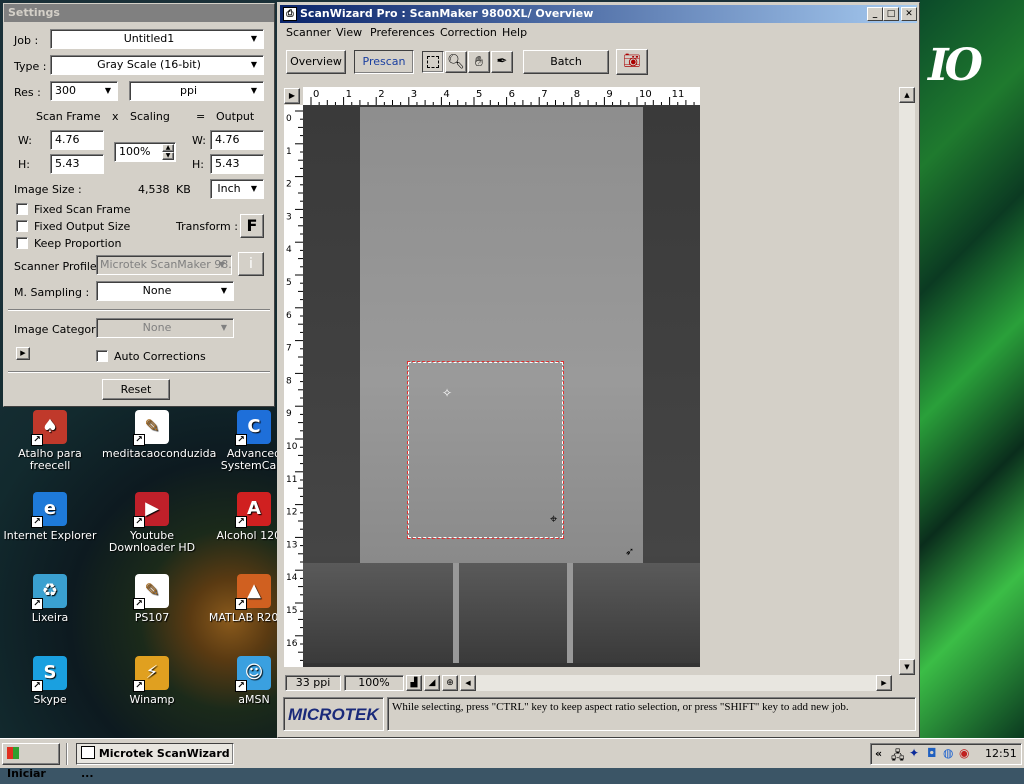 The width and height of the screenshot is (1024, 784). What do you see at coordinates (77, 164) in the screenshot?
I see `scan-height-input: 5.43` at bounding box center [77, 164].